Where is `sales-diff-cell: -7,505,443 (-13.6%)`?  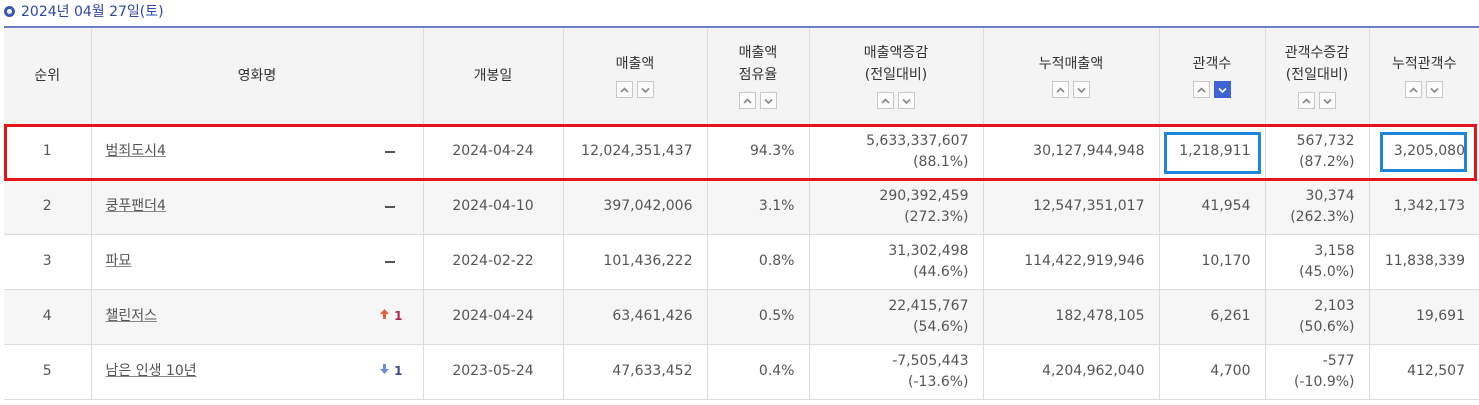
sales-diff-cell: -7,505,443 (-13.6%) is located at coordinates (895, 372).